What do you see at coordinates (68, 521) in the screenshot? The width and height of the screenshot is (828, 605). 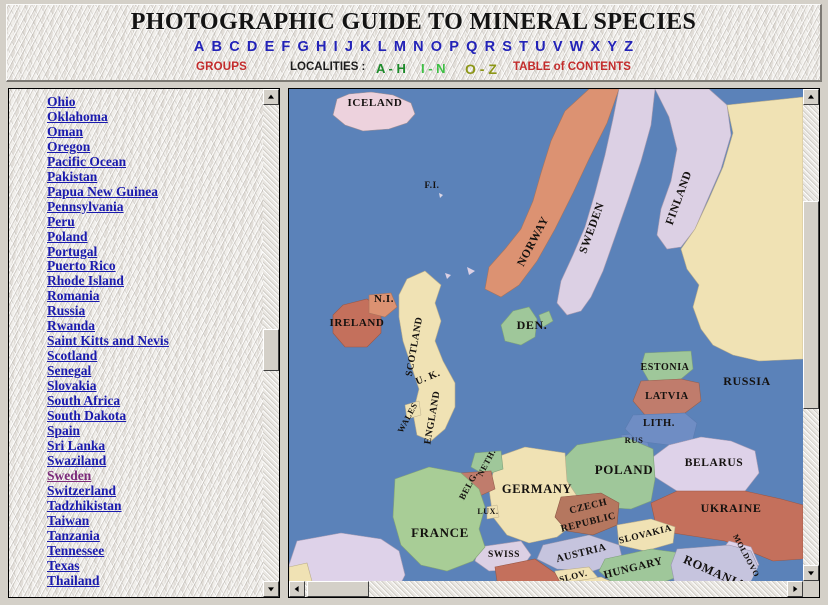 I see `locality-link: Taiwan` at bounding box center [68, 521].